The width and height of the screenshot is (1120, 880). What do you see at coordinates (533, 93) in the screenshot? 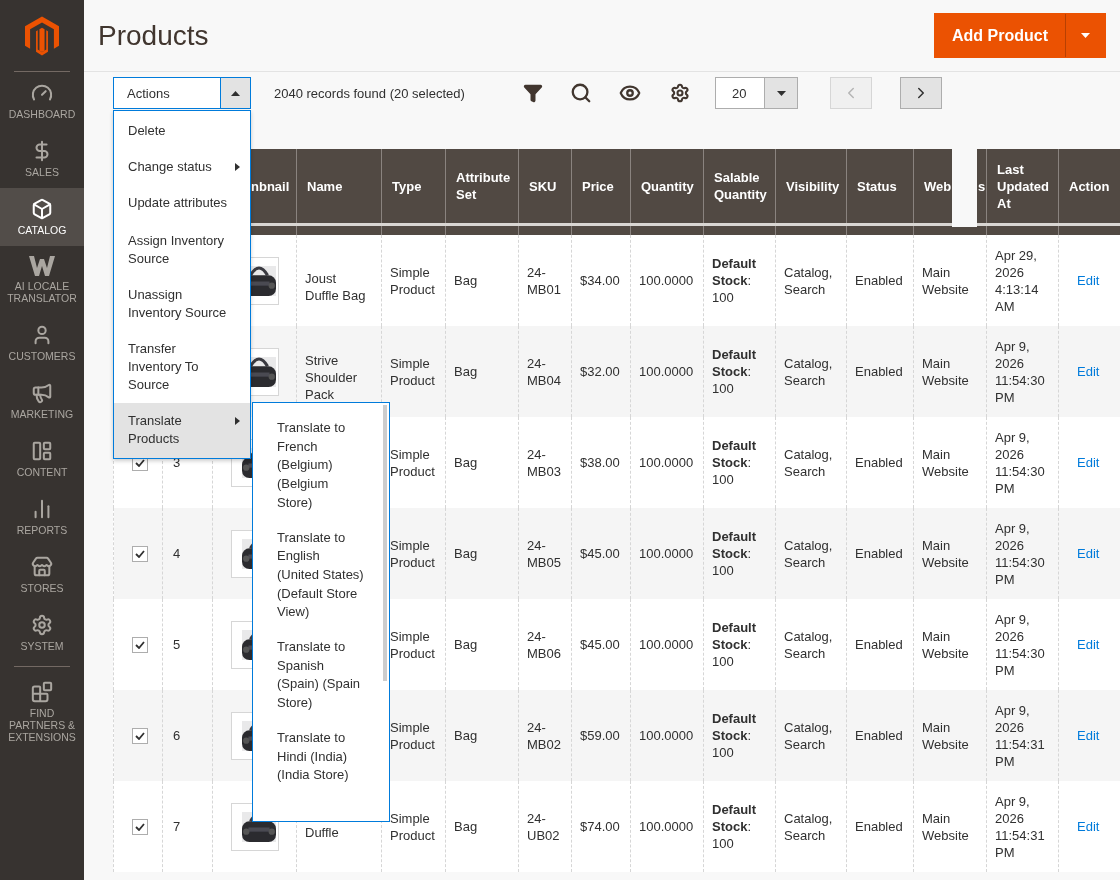
I see `filter-icon` at bounding box center [533, 93].